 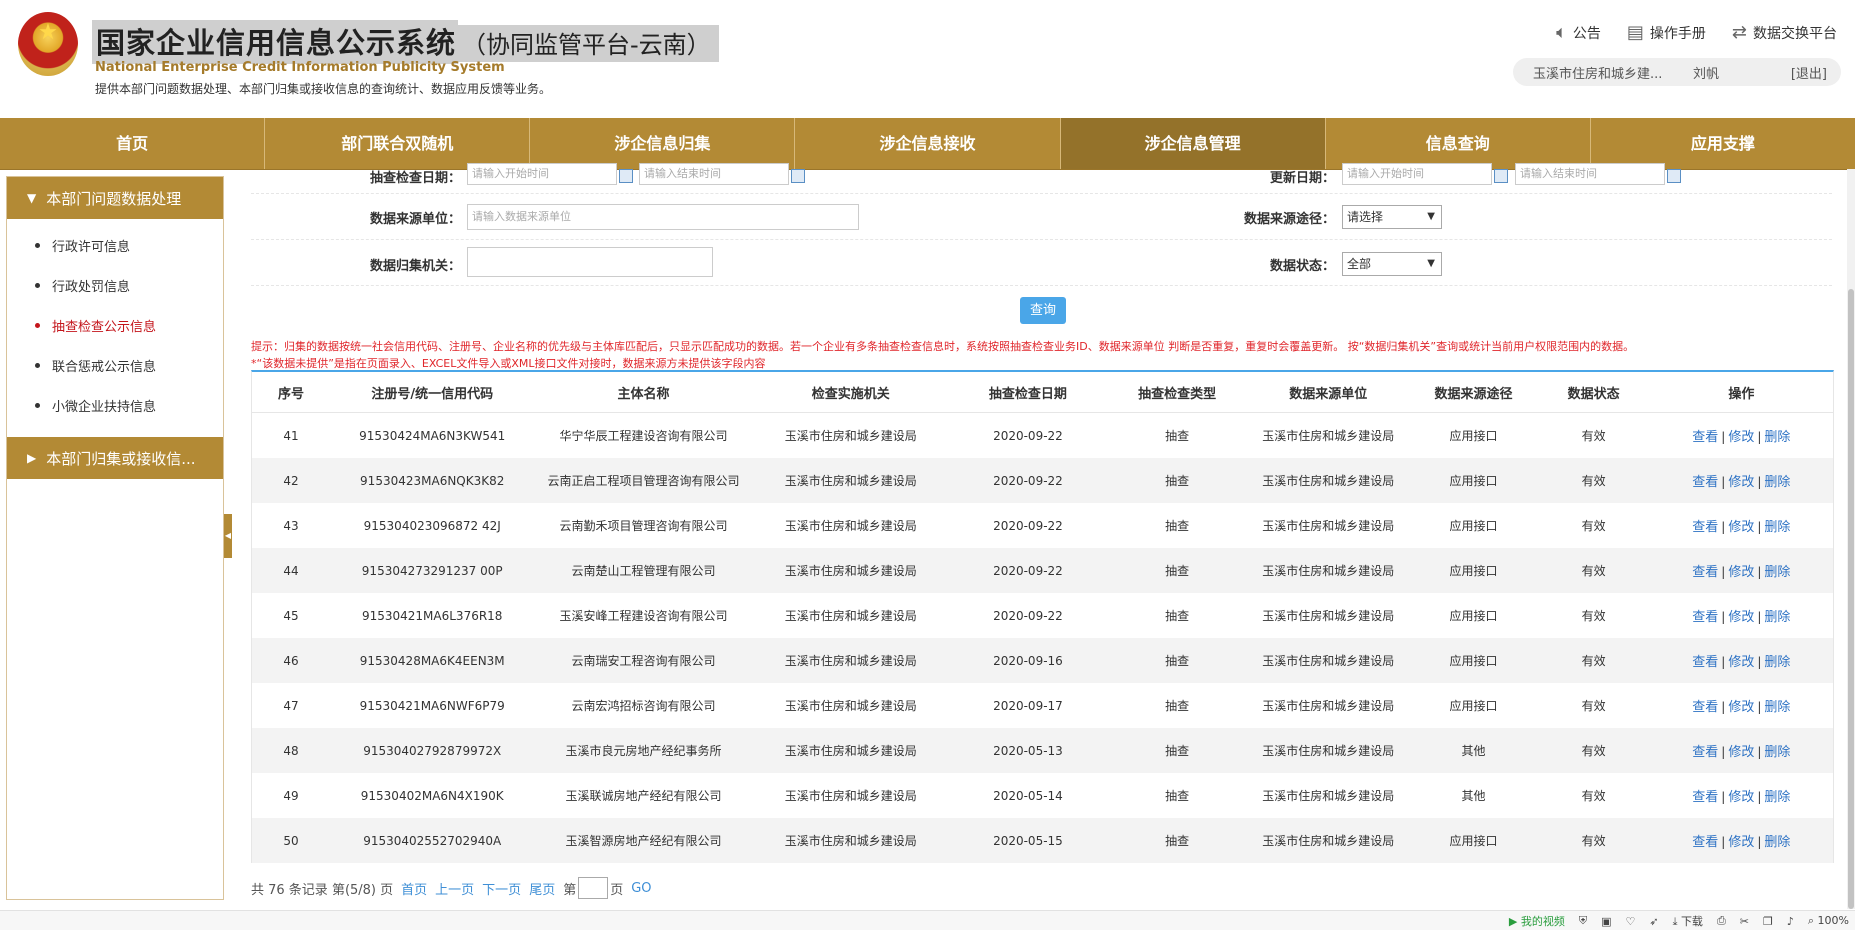 What do you see at coordinates (663, 143) in the screenshot?
I see `nav-item-collection: 涉企信息归集` at bounding box center [663, 143].